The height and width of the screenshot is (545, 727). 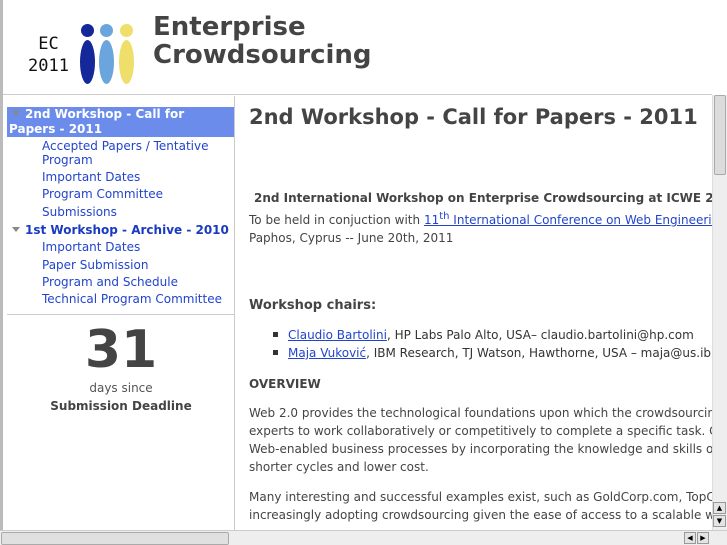 What do you see at coordinates (97, 121) in the screenshot?
I see `nav-section-label: 2nd Workshop - Call for Papers - 2011` at bounding box center [97, 121].